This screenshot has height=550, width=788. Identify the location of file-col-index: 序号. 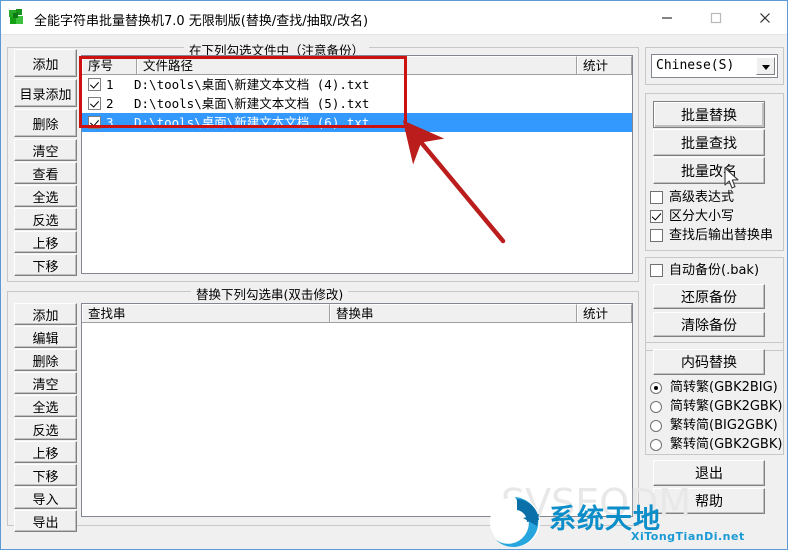
(109, 65).